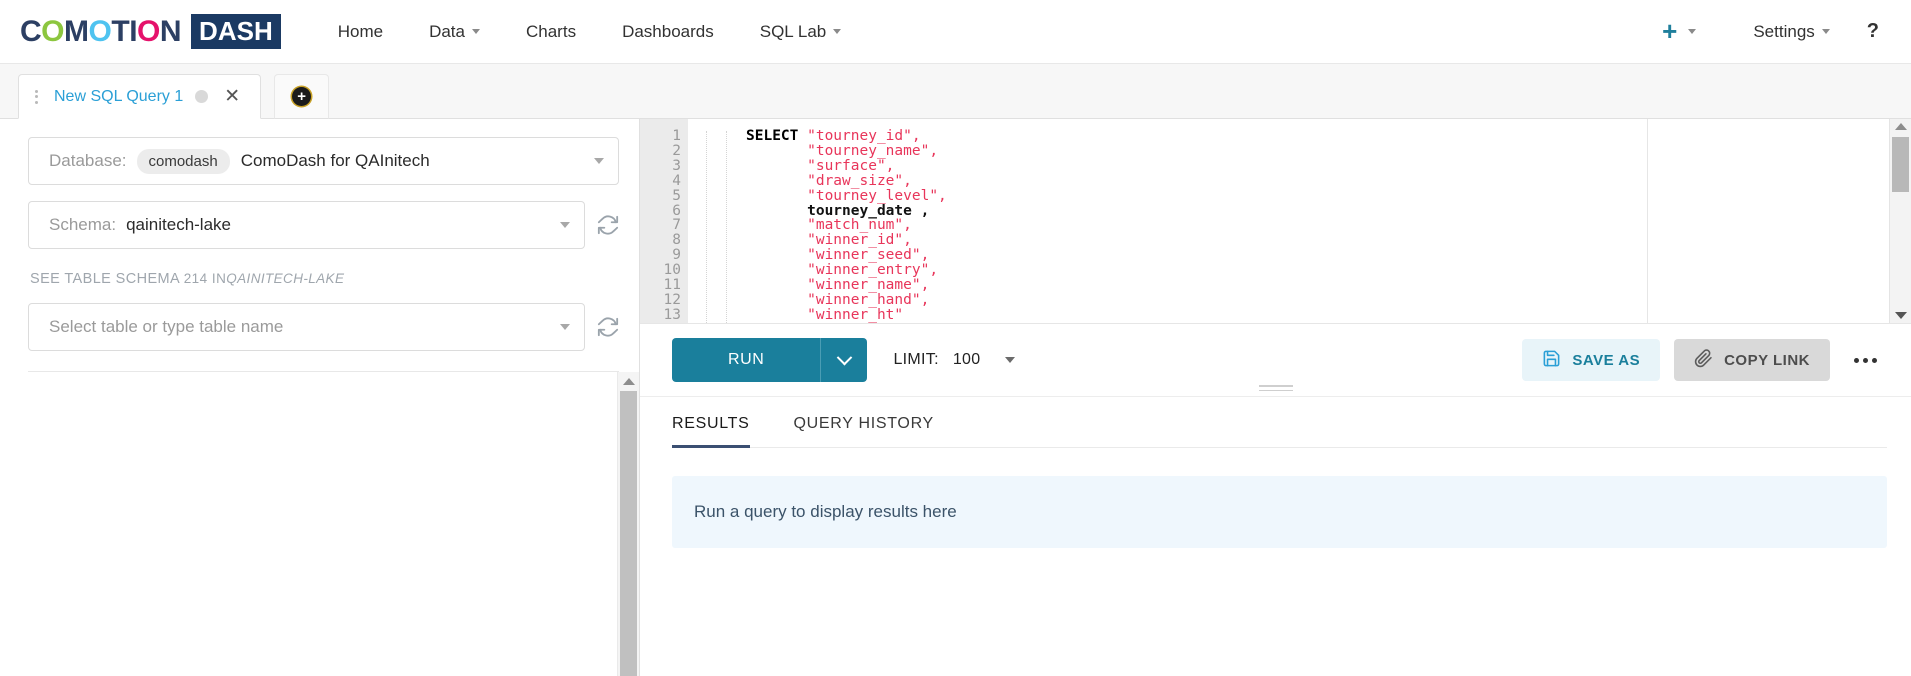 This screenshot has width=1911, height=676. Describe the element at coordinates (1279, 422) in the screenshot. I see `results-tabs: RESULTS QUERY HISTORY` at that location.